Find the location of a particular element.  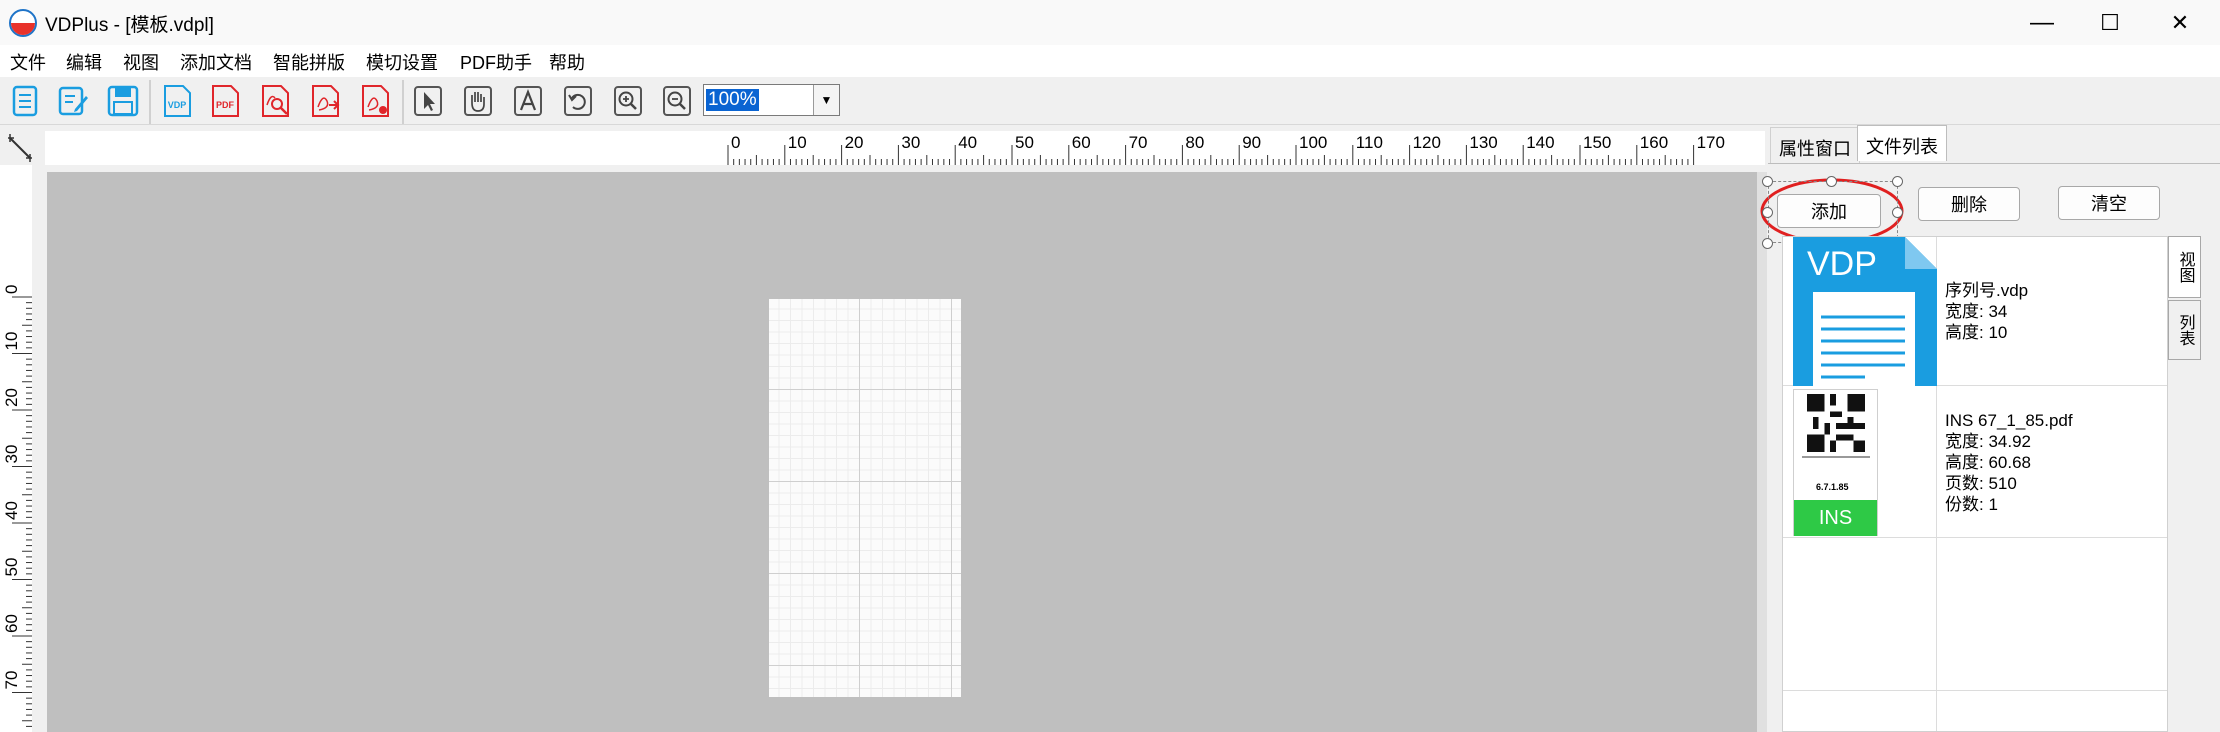

ruler-label: 140 is located at coordinates (1540, 142).